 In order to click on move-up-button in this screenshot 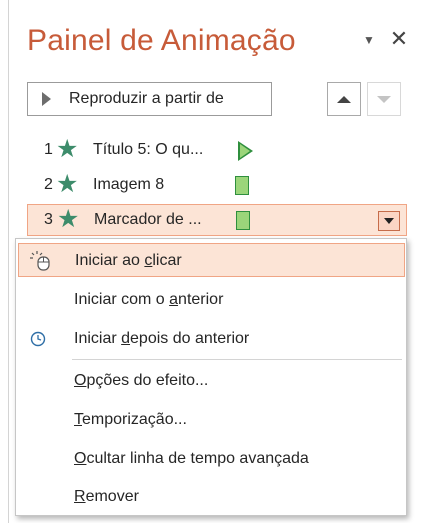, I will do `click(344, 99)`.